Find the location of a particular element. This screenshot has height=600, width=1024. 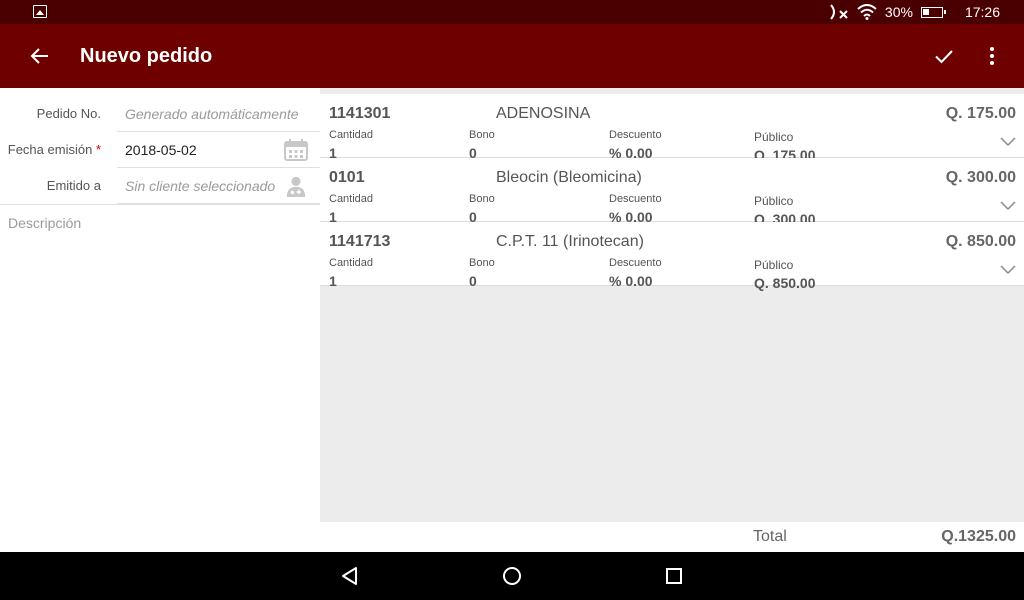

calendar-icon is located at coordinates (296, 150).